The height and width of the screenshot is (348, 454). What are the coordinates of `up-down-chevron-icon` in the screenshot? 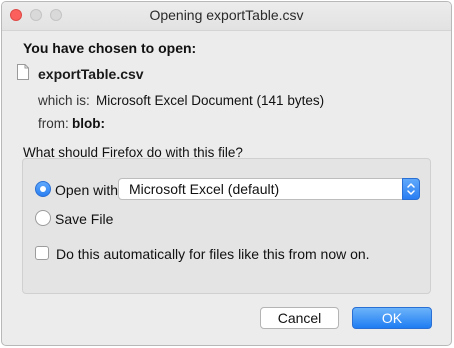 It's located at (411, 189).